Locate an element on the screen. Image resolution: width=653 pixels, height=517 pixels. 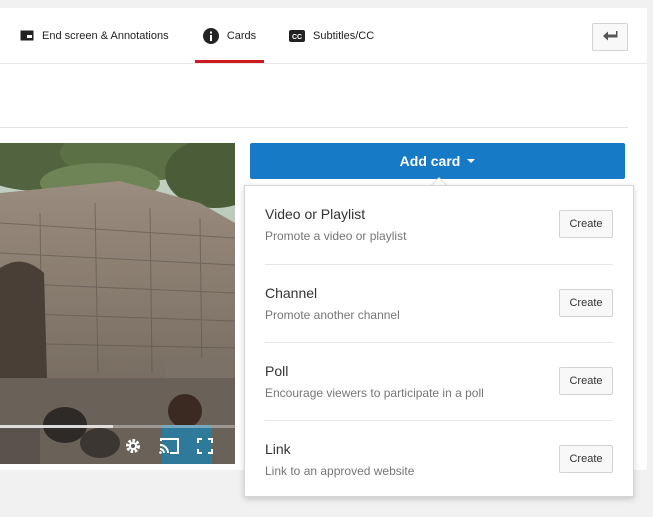
back-arrow-icon is located at coordinates (610, 37).